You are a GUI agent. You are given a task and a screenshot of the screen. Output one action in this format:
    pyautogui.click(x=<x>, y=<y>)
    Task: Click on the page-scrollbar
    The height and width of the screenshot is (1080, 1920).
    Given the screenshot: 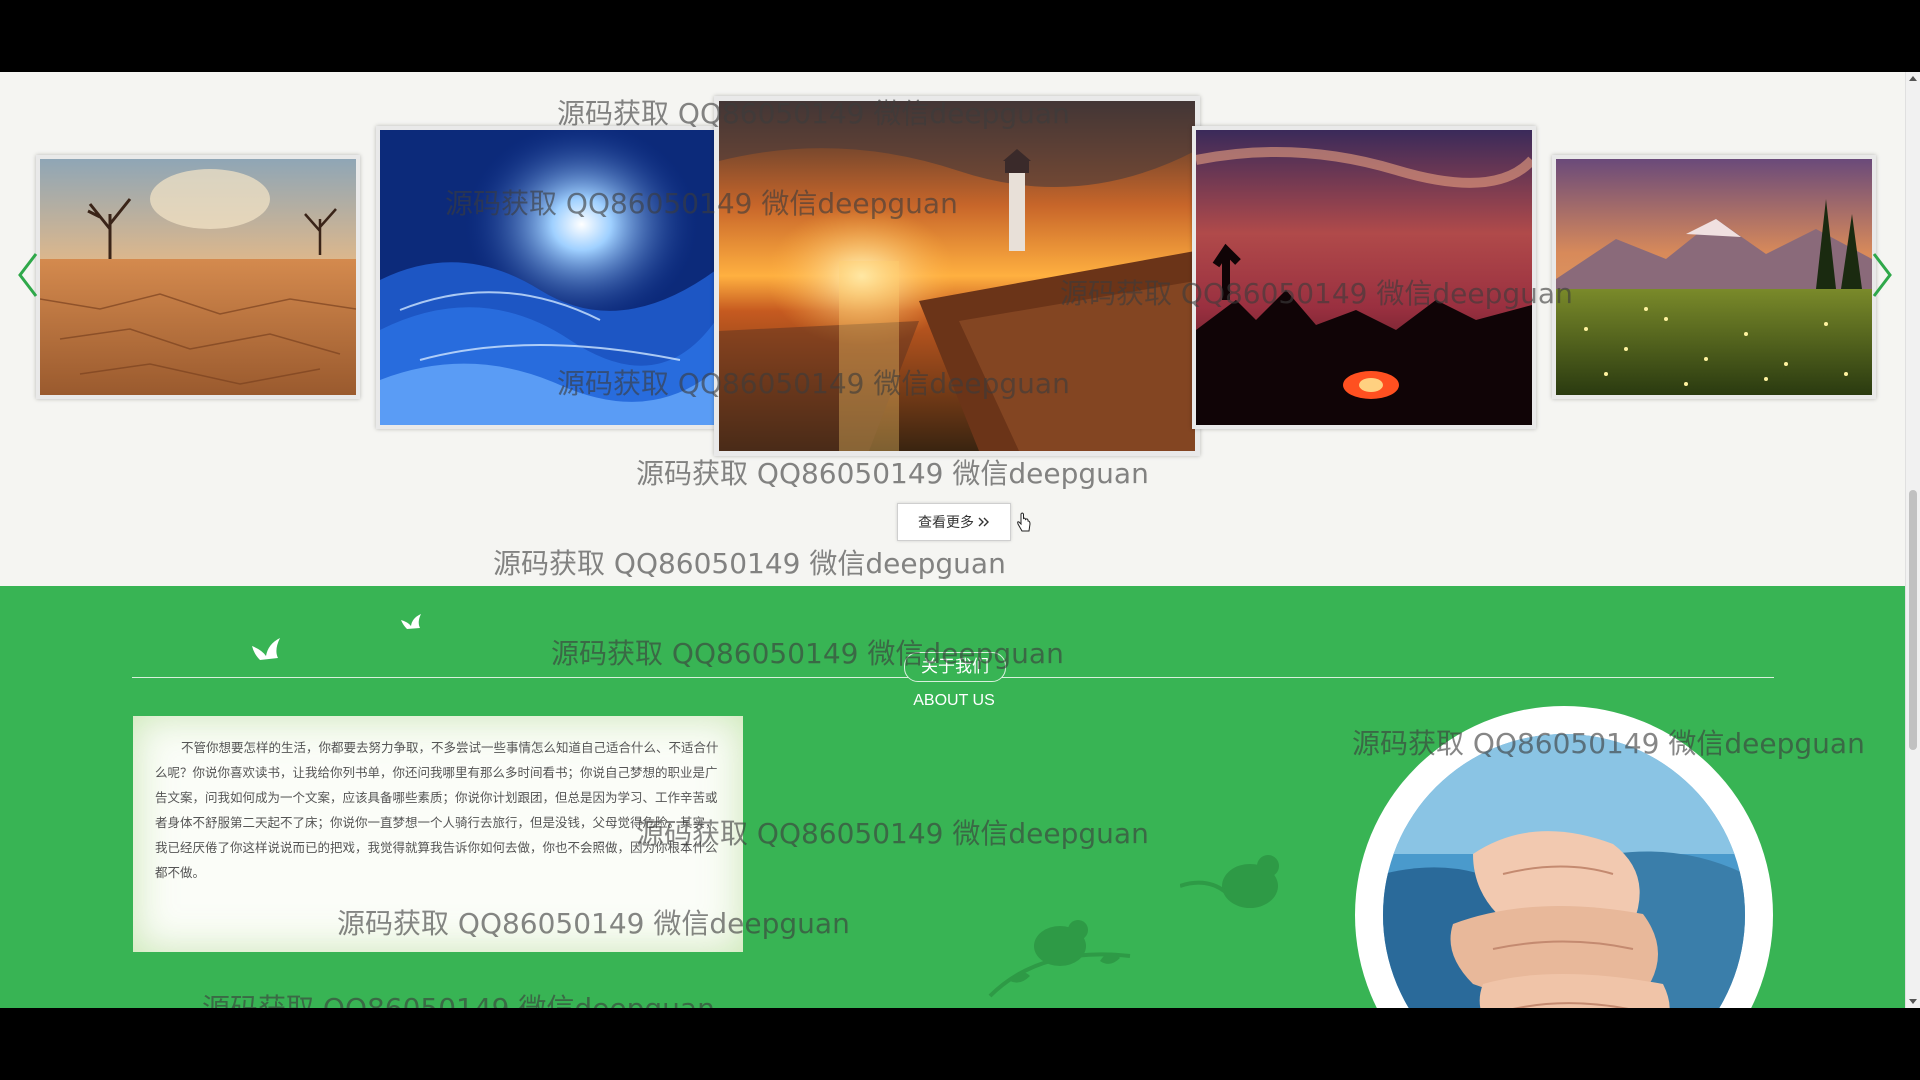 What is the action you would take?
    pyautogui.click(x=1912, y=540)
    